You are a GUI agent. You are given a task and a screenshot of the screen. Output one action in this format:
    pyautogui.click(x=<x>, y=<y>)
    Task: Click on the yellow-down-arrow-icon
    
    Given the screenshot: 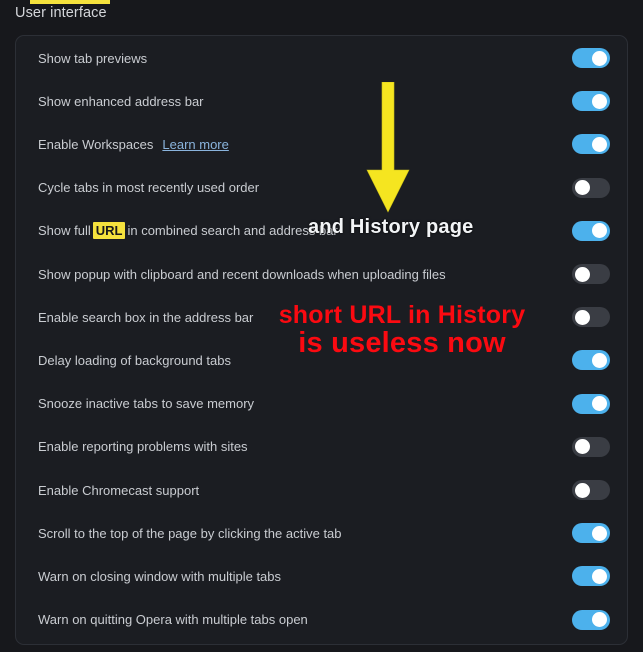 What is the action you would take?
    pyautogui.click(x=388, y=147)
    